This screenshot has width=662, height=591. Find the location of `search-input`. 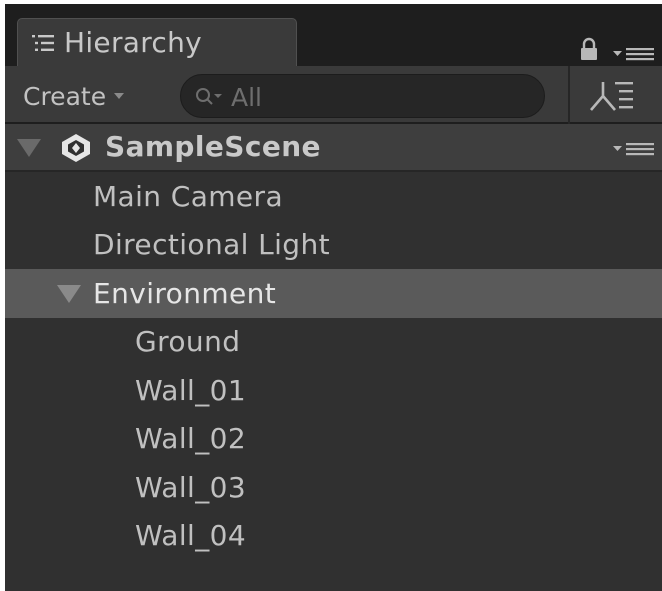

search-input is located at coordinates (376, 97).